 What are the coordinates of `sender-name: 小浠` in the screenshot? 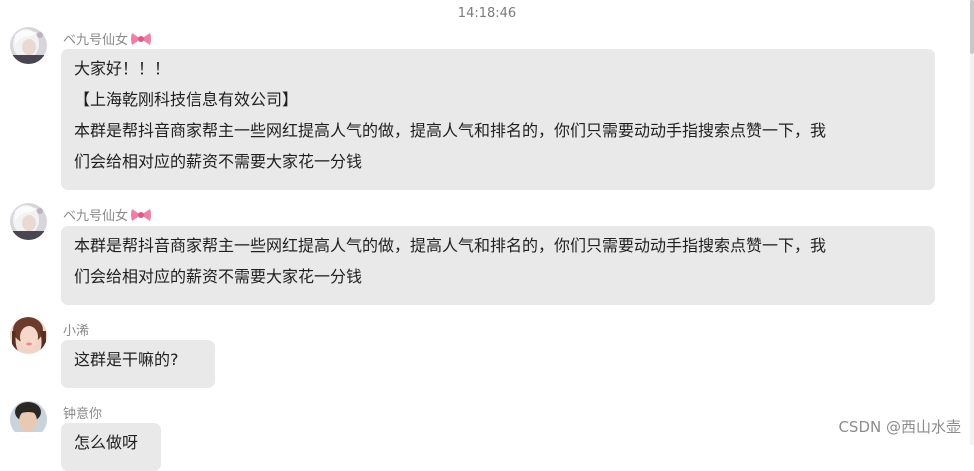 It's located at (76, 331).